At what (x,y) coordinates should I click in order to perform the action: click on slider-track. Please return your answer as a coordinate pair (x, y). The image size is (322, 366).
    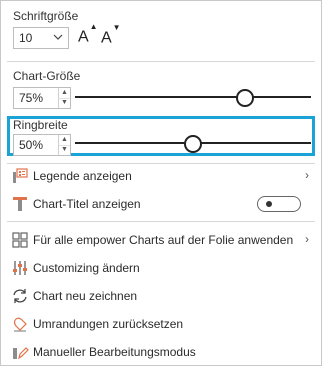
    Looking at the image, I should click on (193, 97).